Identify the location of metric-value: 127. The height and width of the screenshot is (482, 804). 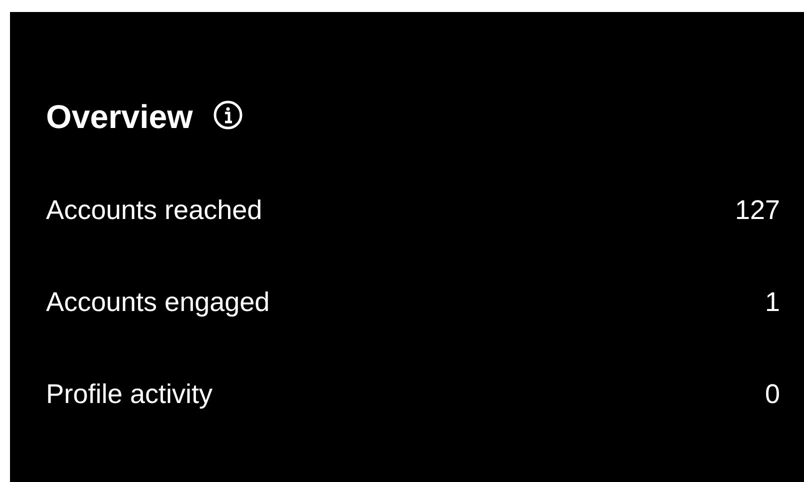
(757, 210).